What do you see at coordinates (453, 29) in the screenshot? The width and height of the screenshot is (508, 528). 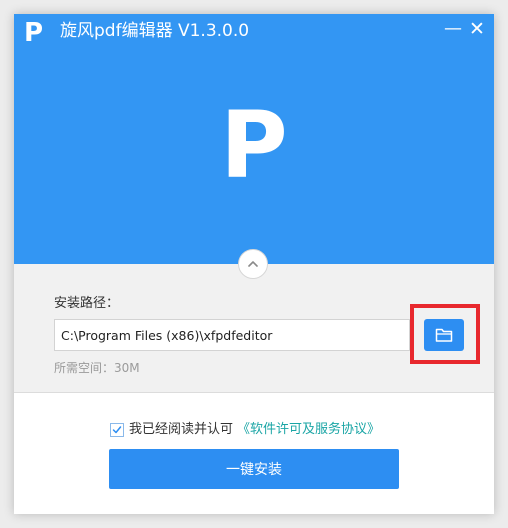 I see `minimize-button: —` at bounding box center [453, 29].